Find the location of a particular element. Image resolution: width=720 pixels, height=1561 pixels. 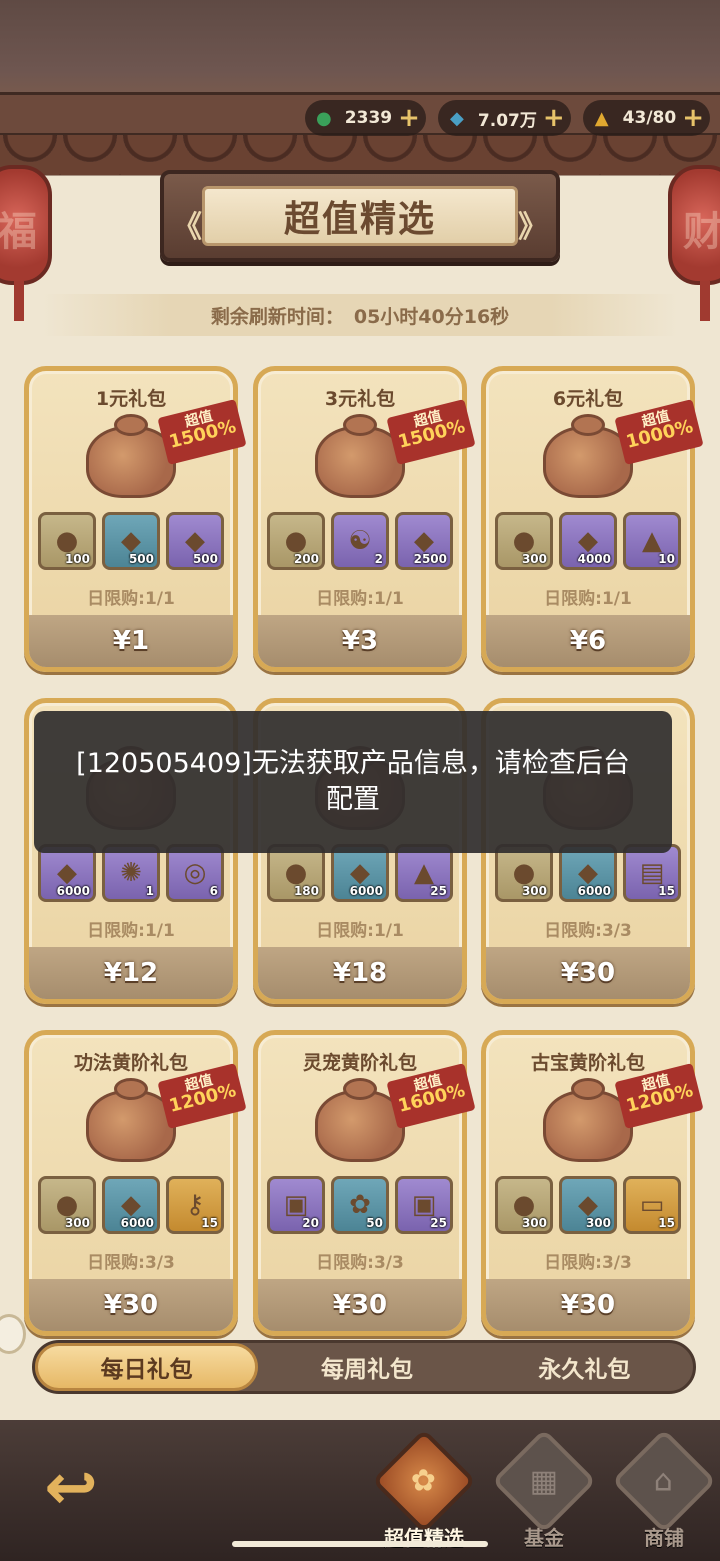

reward-item: ◆ 300 is located at coordinates (588, 1205).